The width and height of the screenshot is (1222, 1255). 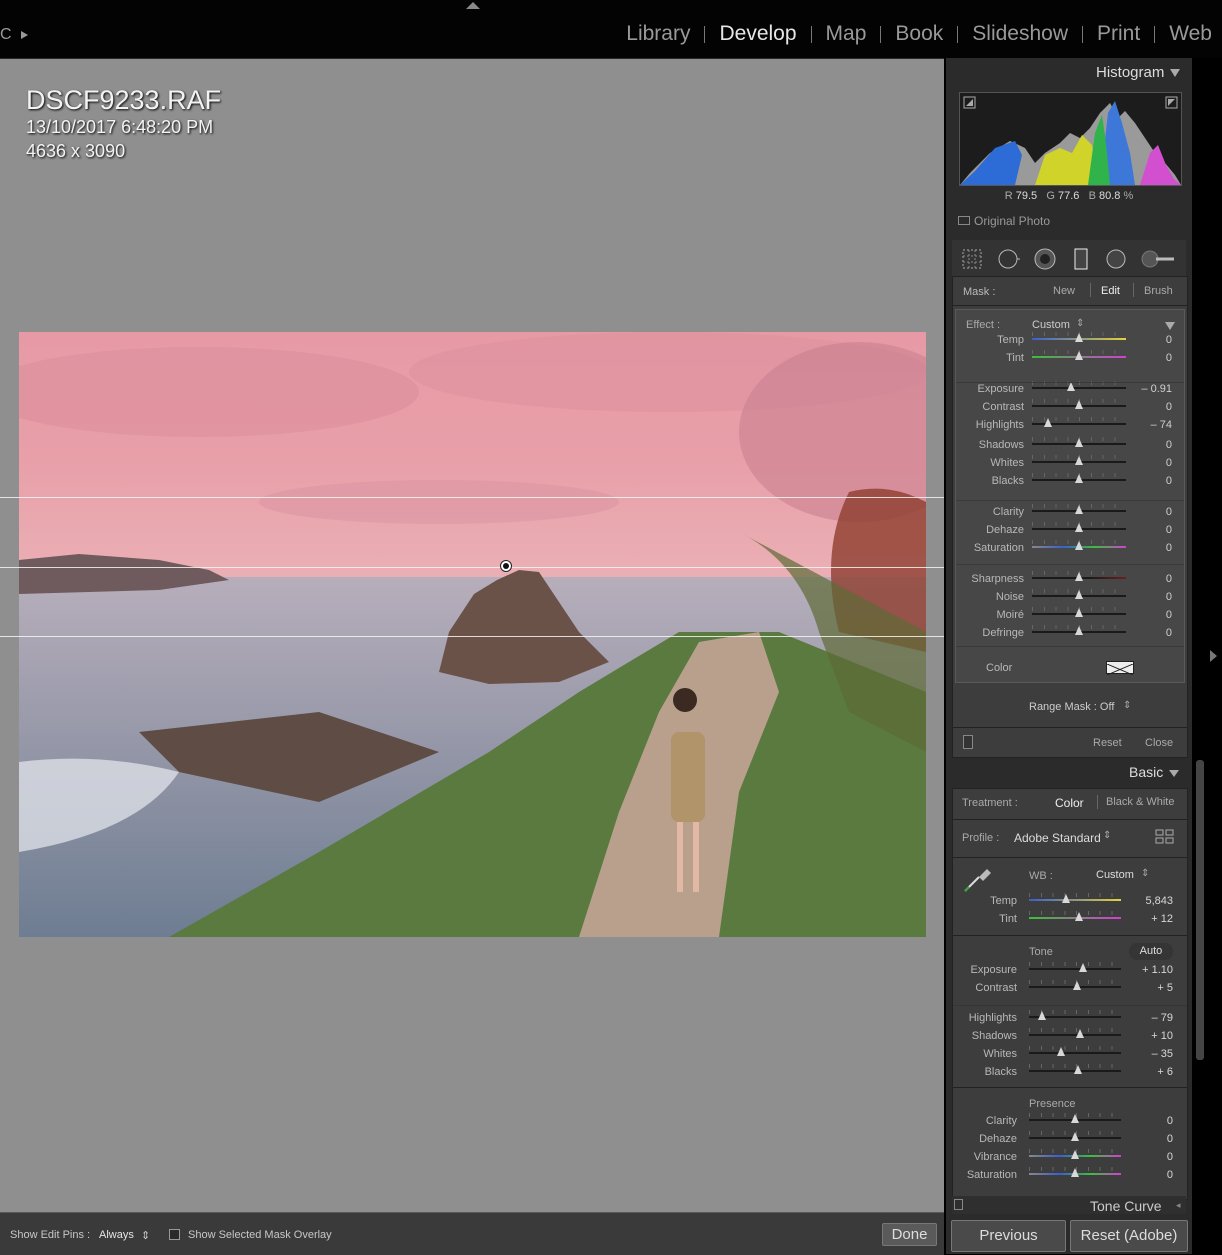 What do you see at coordinates (1020, 34) in the screenshot?
I see `module-slideshow: Slideshow` at bounding box center [1020, 34].